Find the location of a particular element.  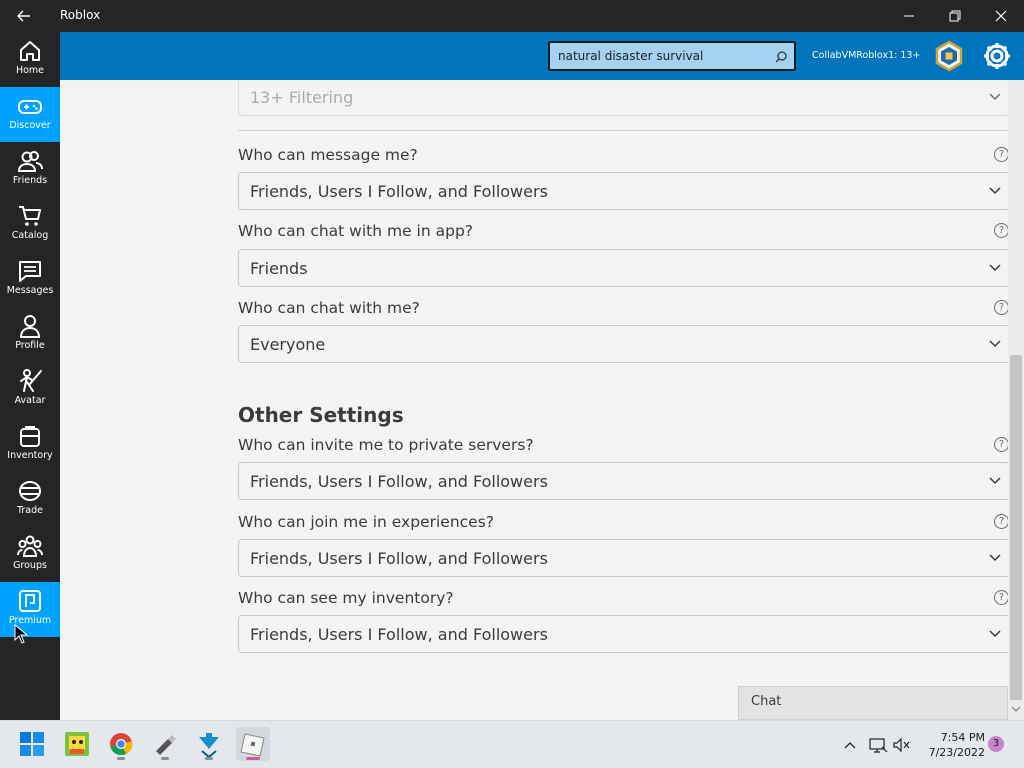

close-button is located at coordinates (1001, 16).